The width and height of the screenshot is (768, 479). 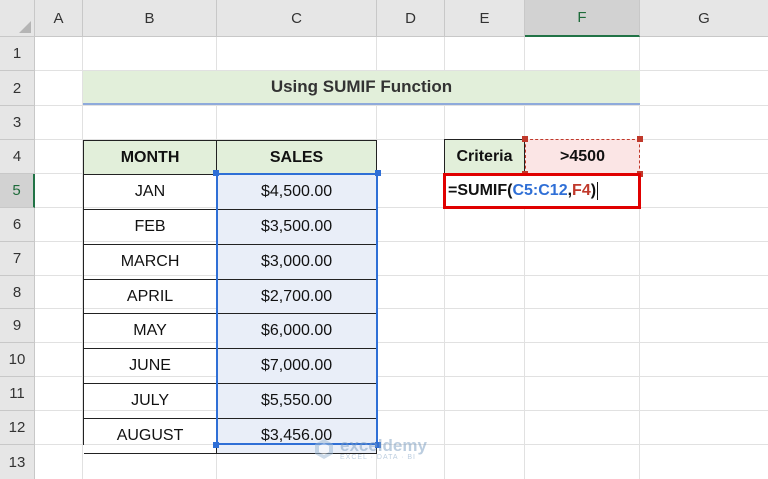 What do you see at coordinates (297, 331) in the screenshot?
I see `sales-cell: $6,000.00` at bounding box center [297, 331].